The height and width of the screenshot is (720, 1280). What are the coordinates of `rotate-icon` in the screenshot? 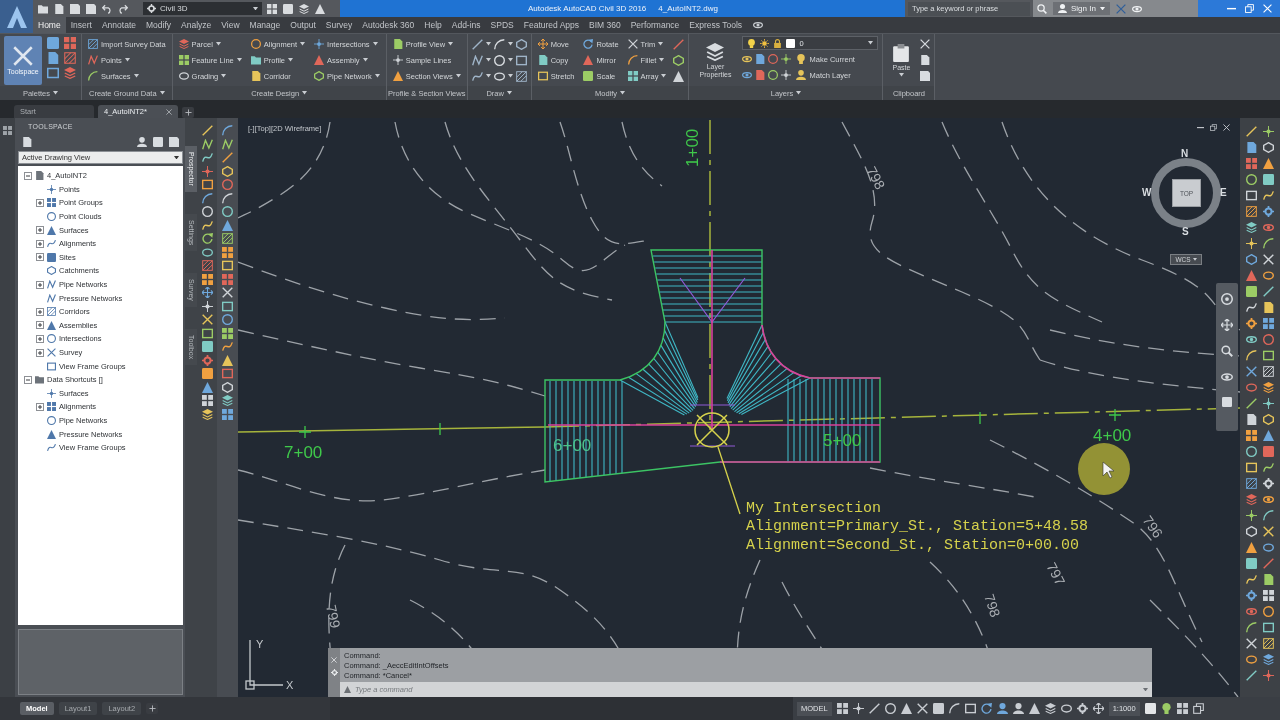 It's located at (986, 708).